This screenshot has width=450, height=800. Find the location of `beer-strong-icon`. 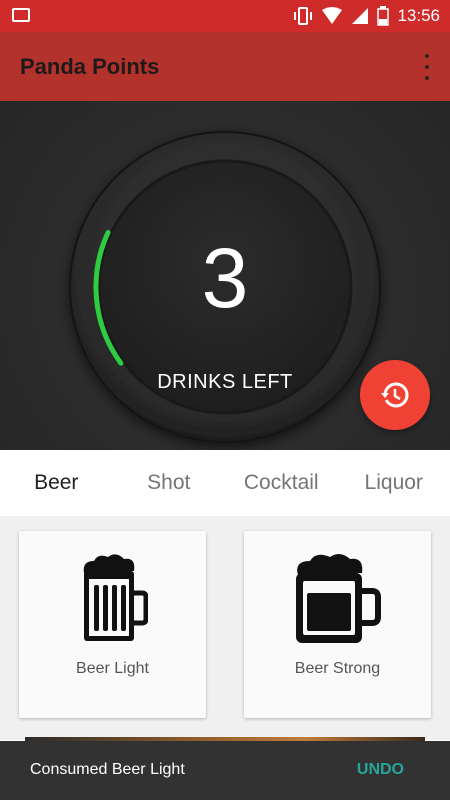

beer-strong-icon is located at coordinates (338, 598).